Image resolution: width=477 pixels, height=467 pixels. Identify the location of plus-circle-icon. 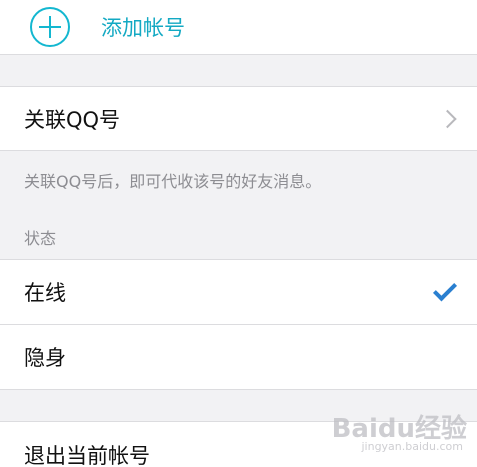
(50, 27).